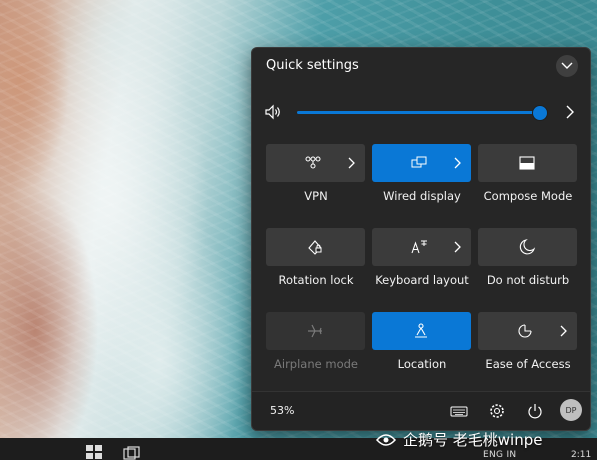 This screenshot has width=597, height=460. Describe the element at coordinates (316, 364) in the screenshot. I see `tile-label-airplane-mode: Airplane mode` at that location.